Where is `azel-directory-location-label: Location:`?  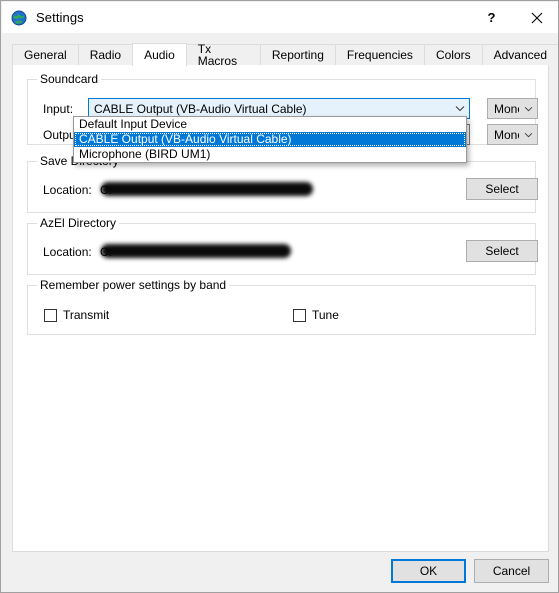
azel-directory-location-label: Location: is located at coordinates (67, 252).